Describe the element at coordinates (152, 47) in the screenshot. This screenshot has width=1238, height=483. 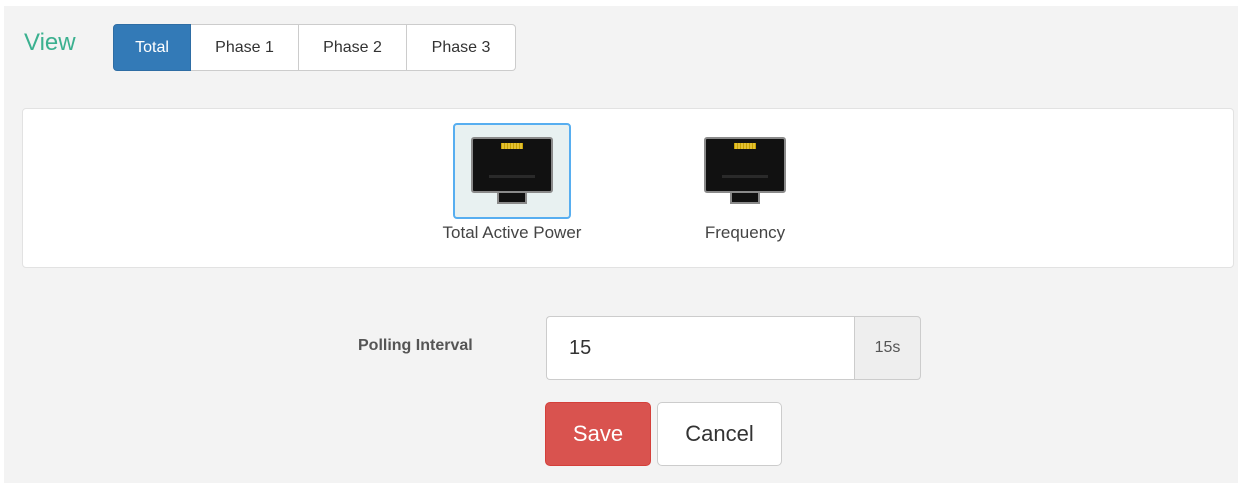
I see `tab-total: Total` at that location.